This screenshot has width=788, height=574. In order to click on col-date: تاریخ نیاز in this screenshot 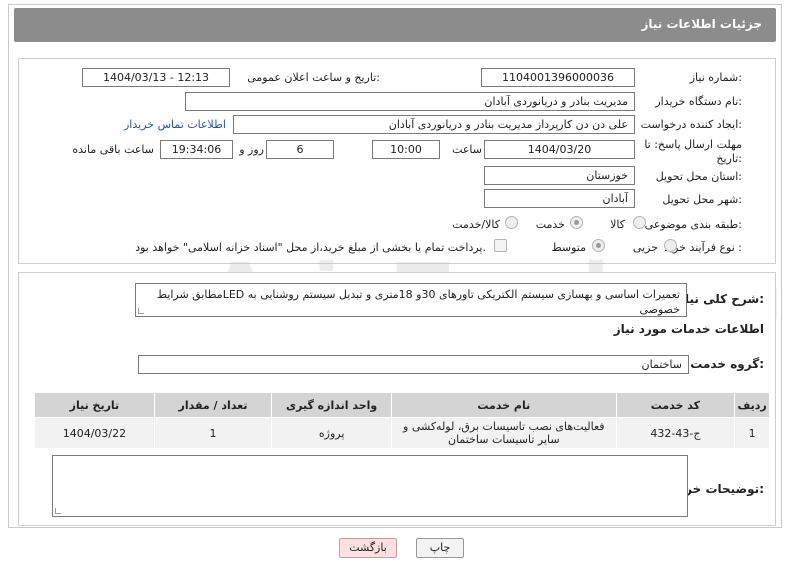, I will do `click(94, 405)`.